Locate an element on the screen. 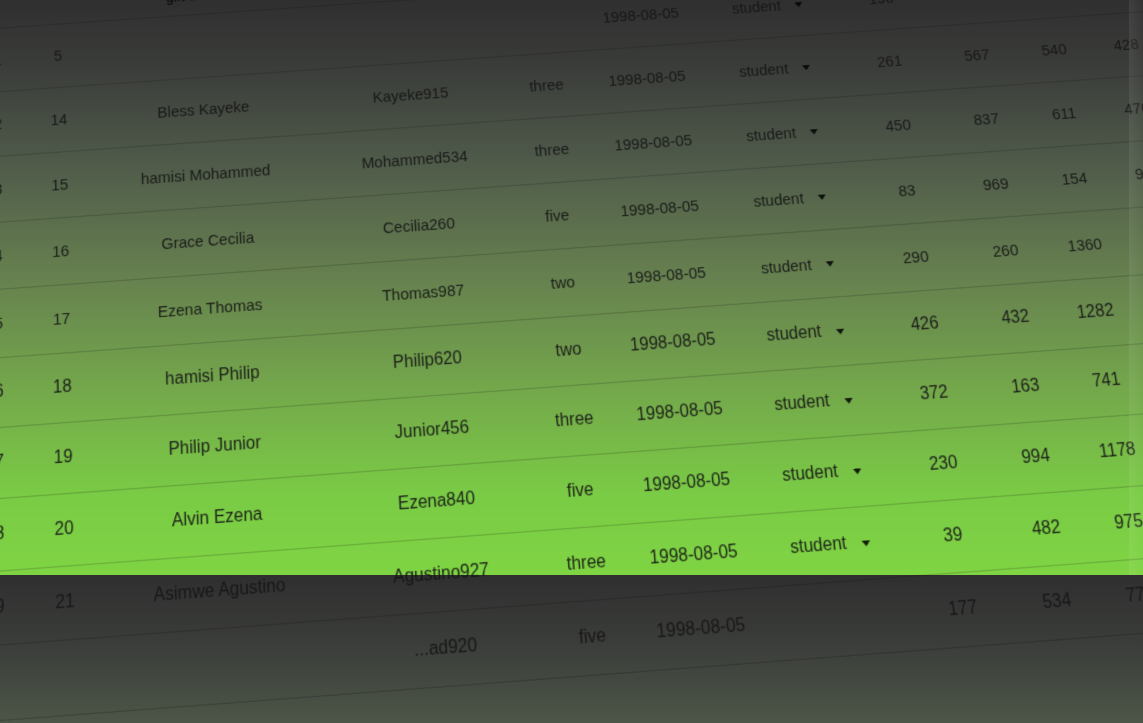 The height and width of the screenshot is (723, 1143). cell-v2: 482 is located at coordinates (1046, 528).